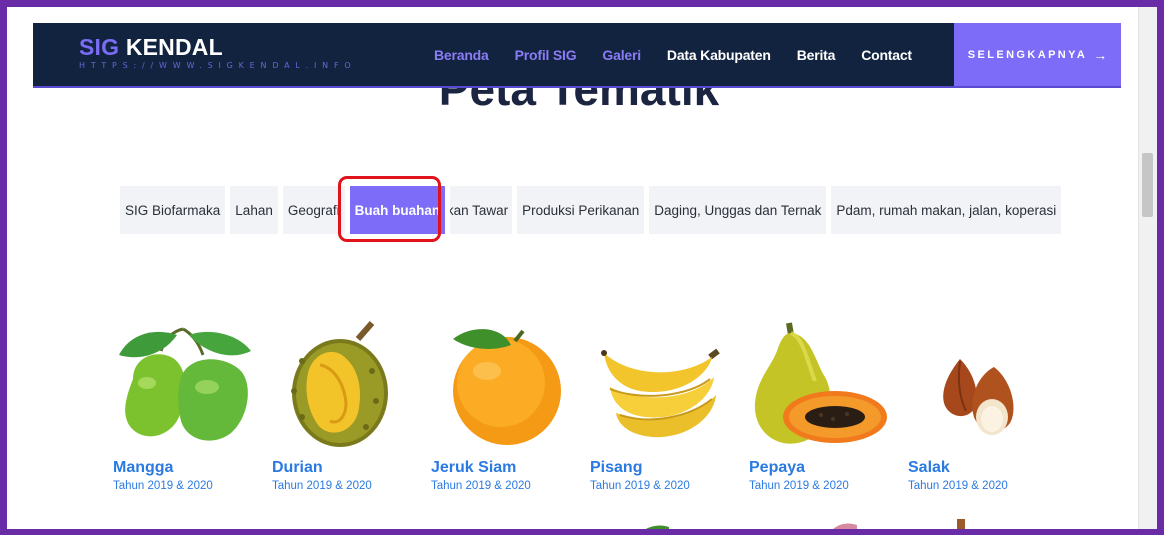 The image size is (1164, 535). I want to click on vertical-scrollbar, so click(1147, 268).